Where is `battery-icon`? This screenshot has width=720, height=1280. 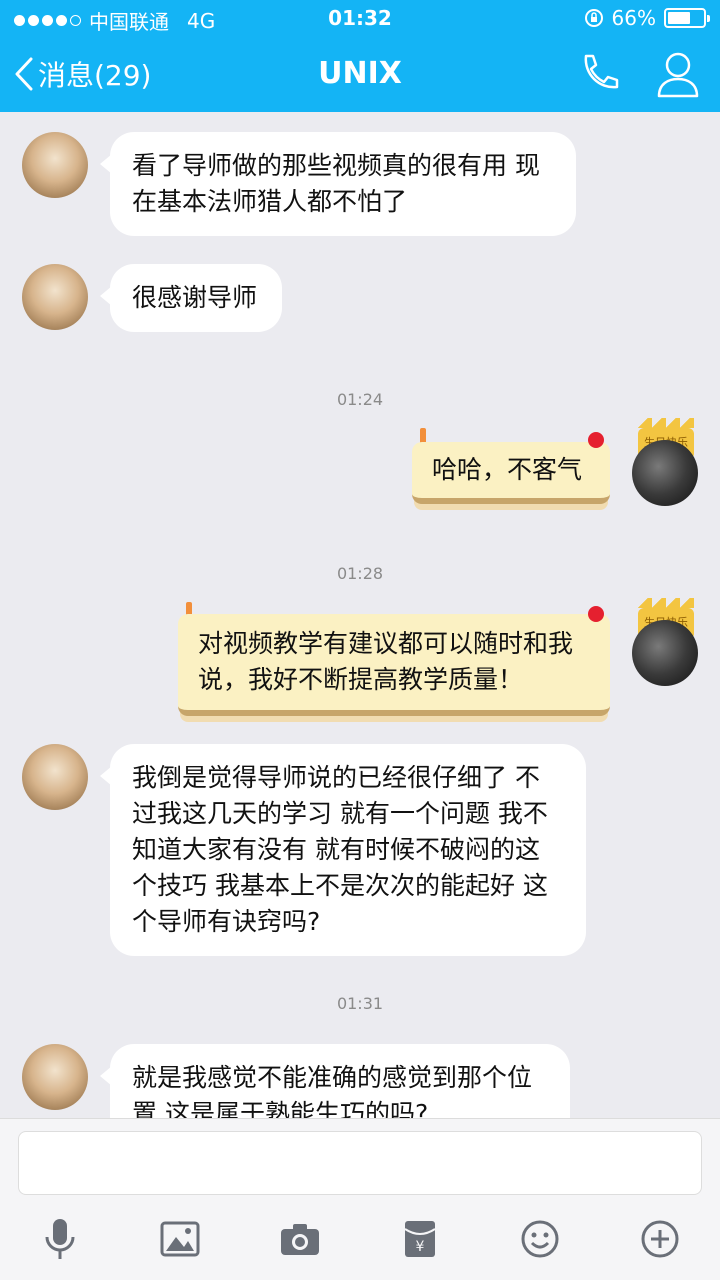
battery-icon is located at coordinates (687, 18).